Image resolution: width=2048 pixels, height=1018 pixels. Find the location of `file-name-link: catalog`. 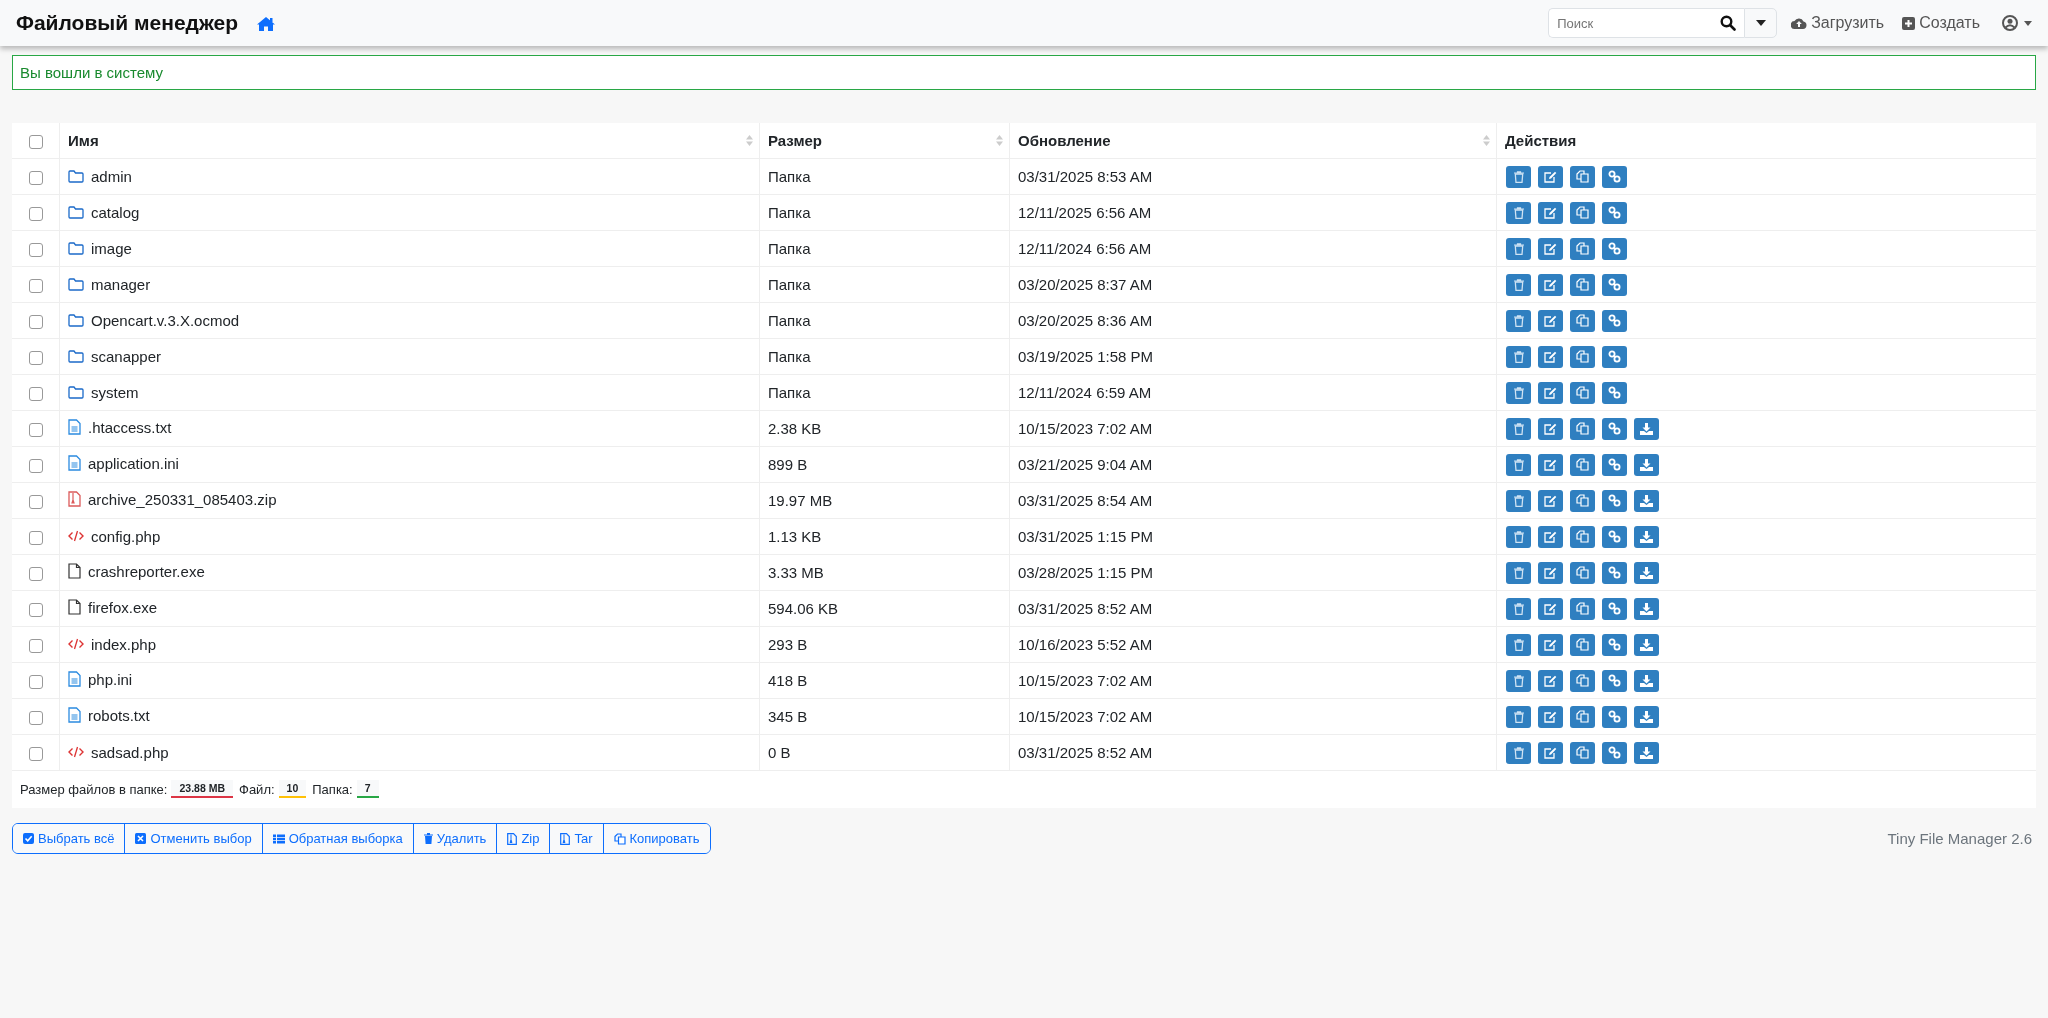

file-name-link: catalog is located at coordinates (115, 212).